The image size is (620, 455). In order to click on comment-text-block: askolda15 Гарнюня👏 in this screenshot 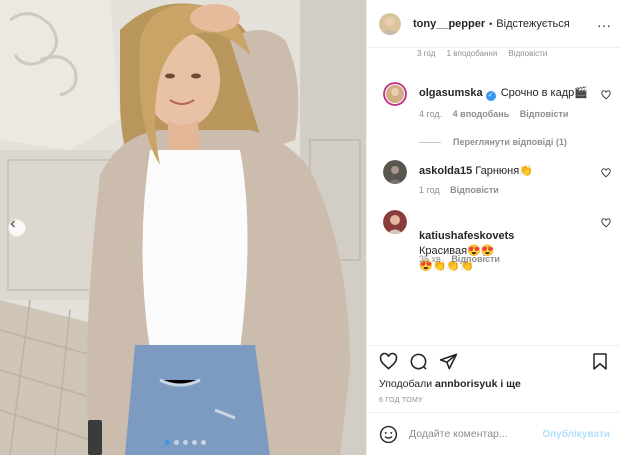, I will do `click(508, 171)`.